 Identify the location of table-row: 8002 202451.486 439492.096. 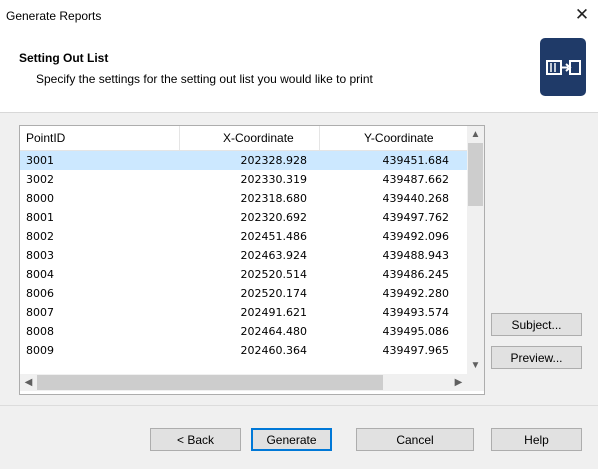
(243, 236).